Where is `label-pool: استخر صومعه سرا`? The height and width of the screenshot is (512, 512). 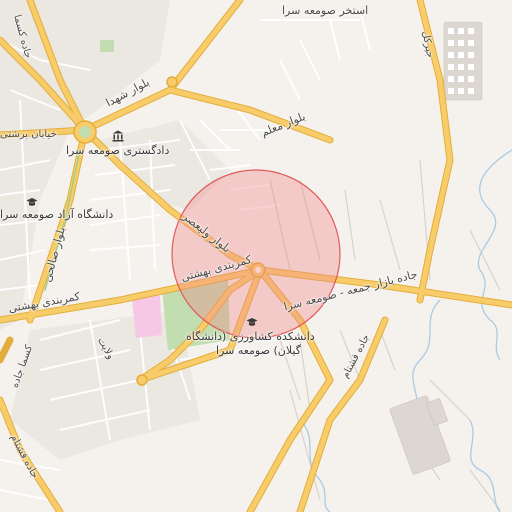 label-pool: استخر صومعه سرا is located at coordinates (325, 10).